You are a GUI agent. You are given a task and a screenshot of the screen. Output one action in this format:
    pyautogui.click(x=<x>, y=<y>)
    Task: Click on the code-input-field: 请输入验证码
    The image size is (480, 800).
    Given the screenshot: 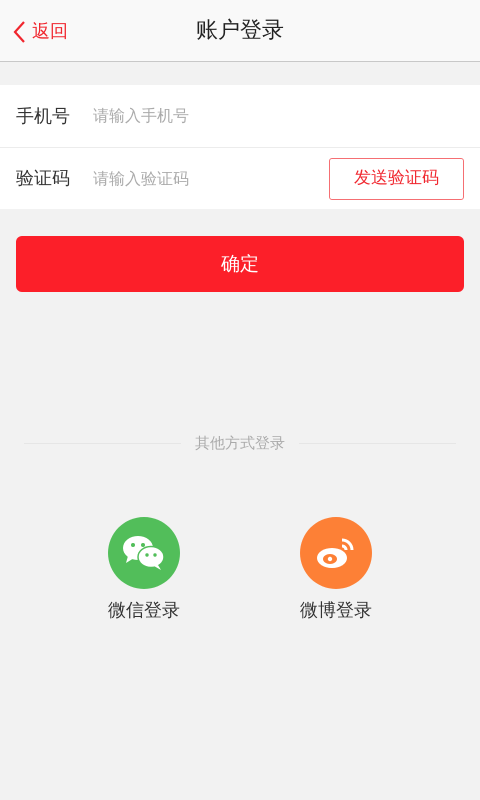 What is the action you would take?
    pyautogui.click(x=211, y=178)
    